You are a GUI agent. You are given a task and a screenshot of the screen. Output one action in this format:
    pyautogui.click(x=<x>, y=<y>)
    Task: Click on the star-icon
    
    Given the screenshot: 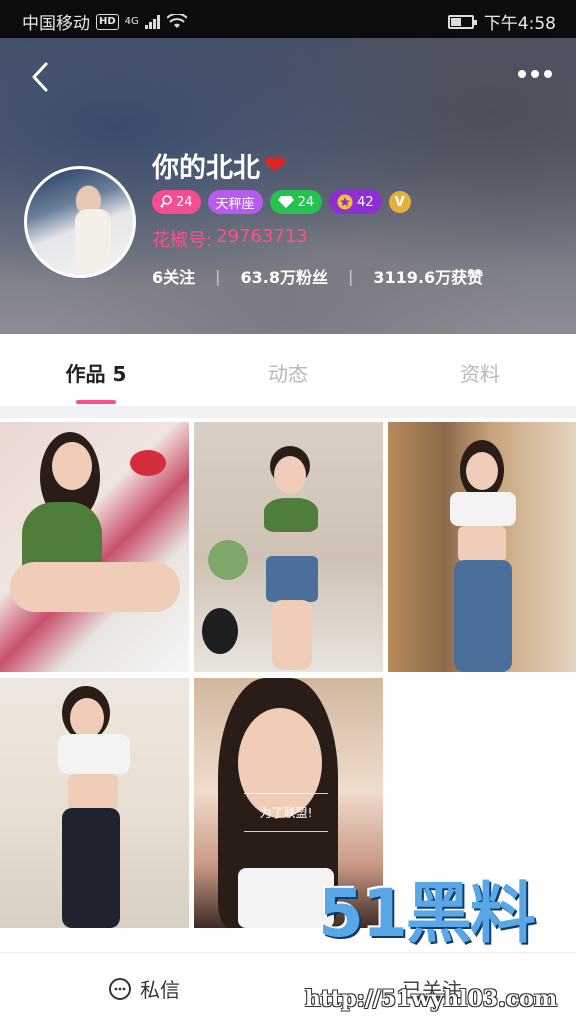 What is the action you would take?
    pyautogui.click(x=345, y=202)
    